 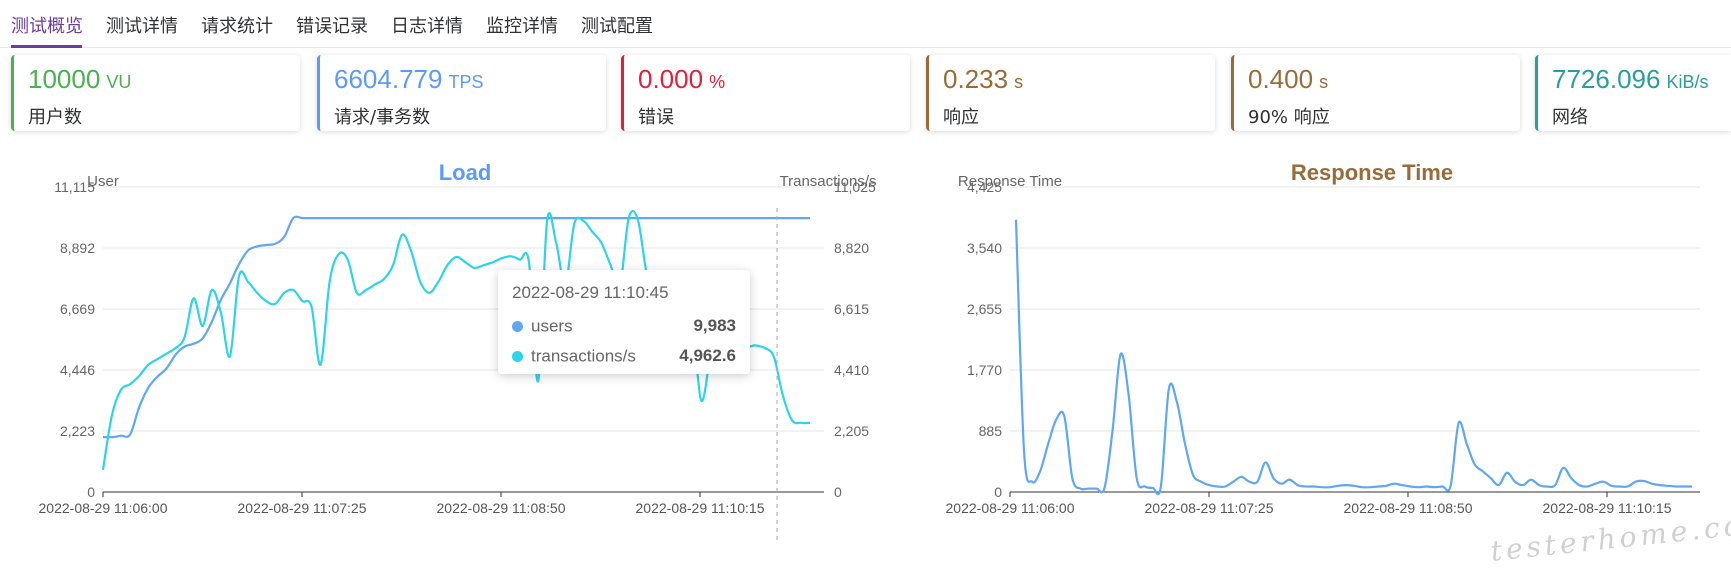 I want to click on stat-number: 0.233, so click(x=976, y=79).